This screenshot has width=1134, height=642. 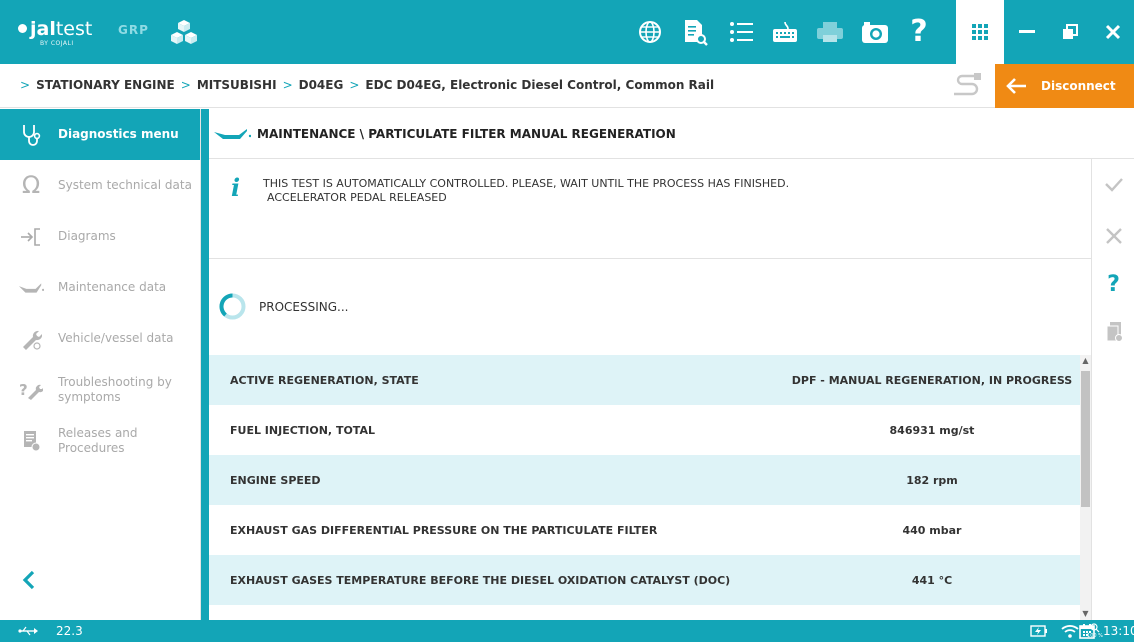 I want to click on usb-icon, so click(x=28, y=631).